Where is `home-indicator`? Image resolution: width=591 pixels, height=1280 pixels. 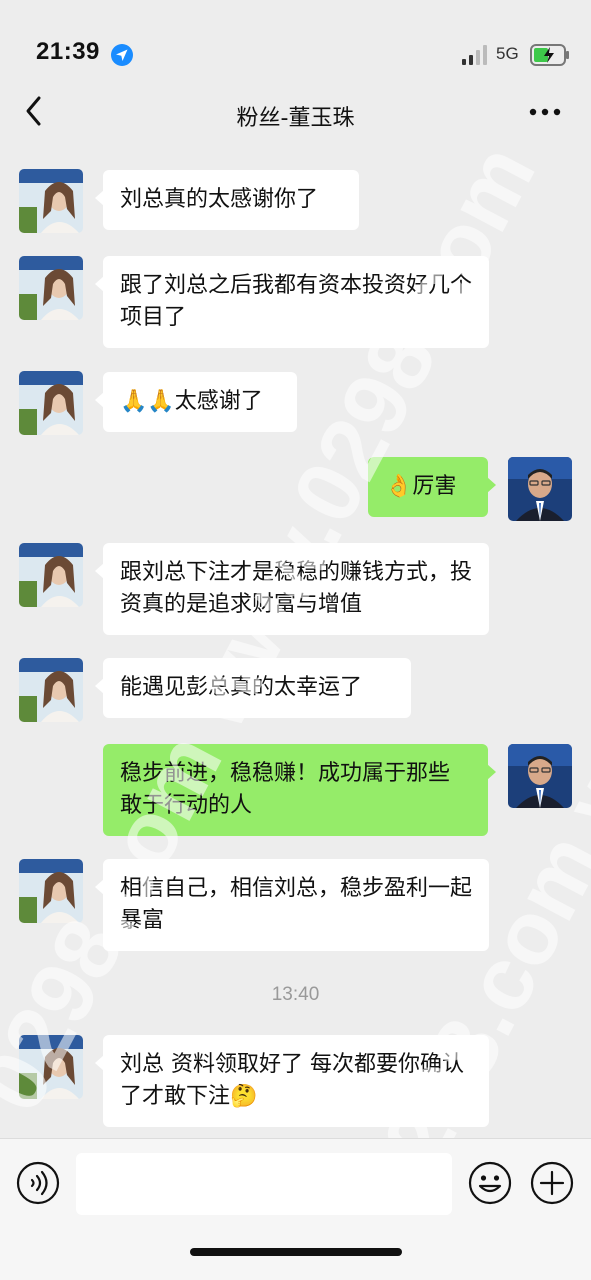
home-indicator is located at coordinates (296, 1252).